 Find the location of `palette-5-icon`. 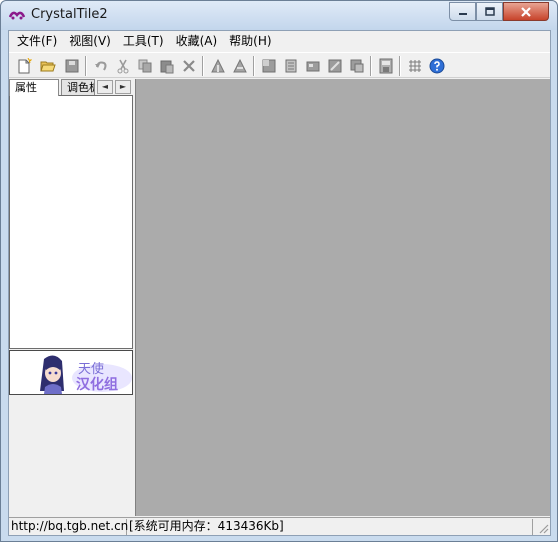

palette-5-icon is located at coordinates (357, 66).